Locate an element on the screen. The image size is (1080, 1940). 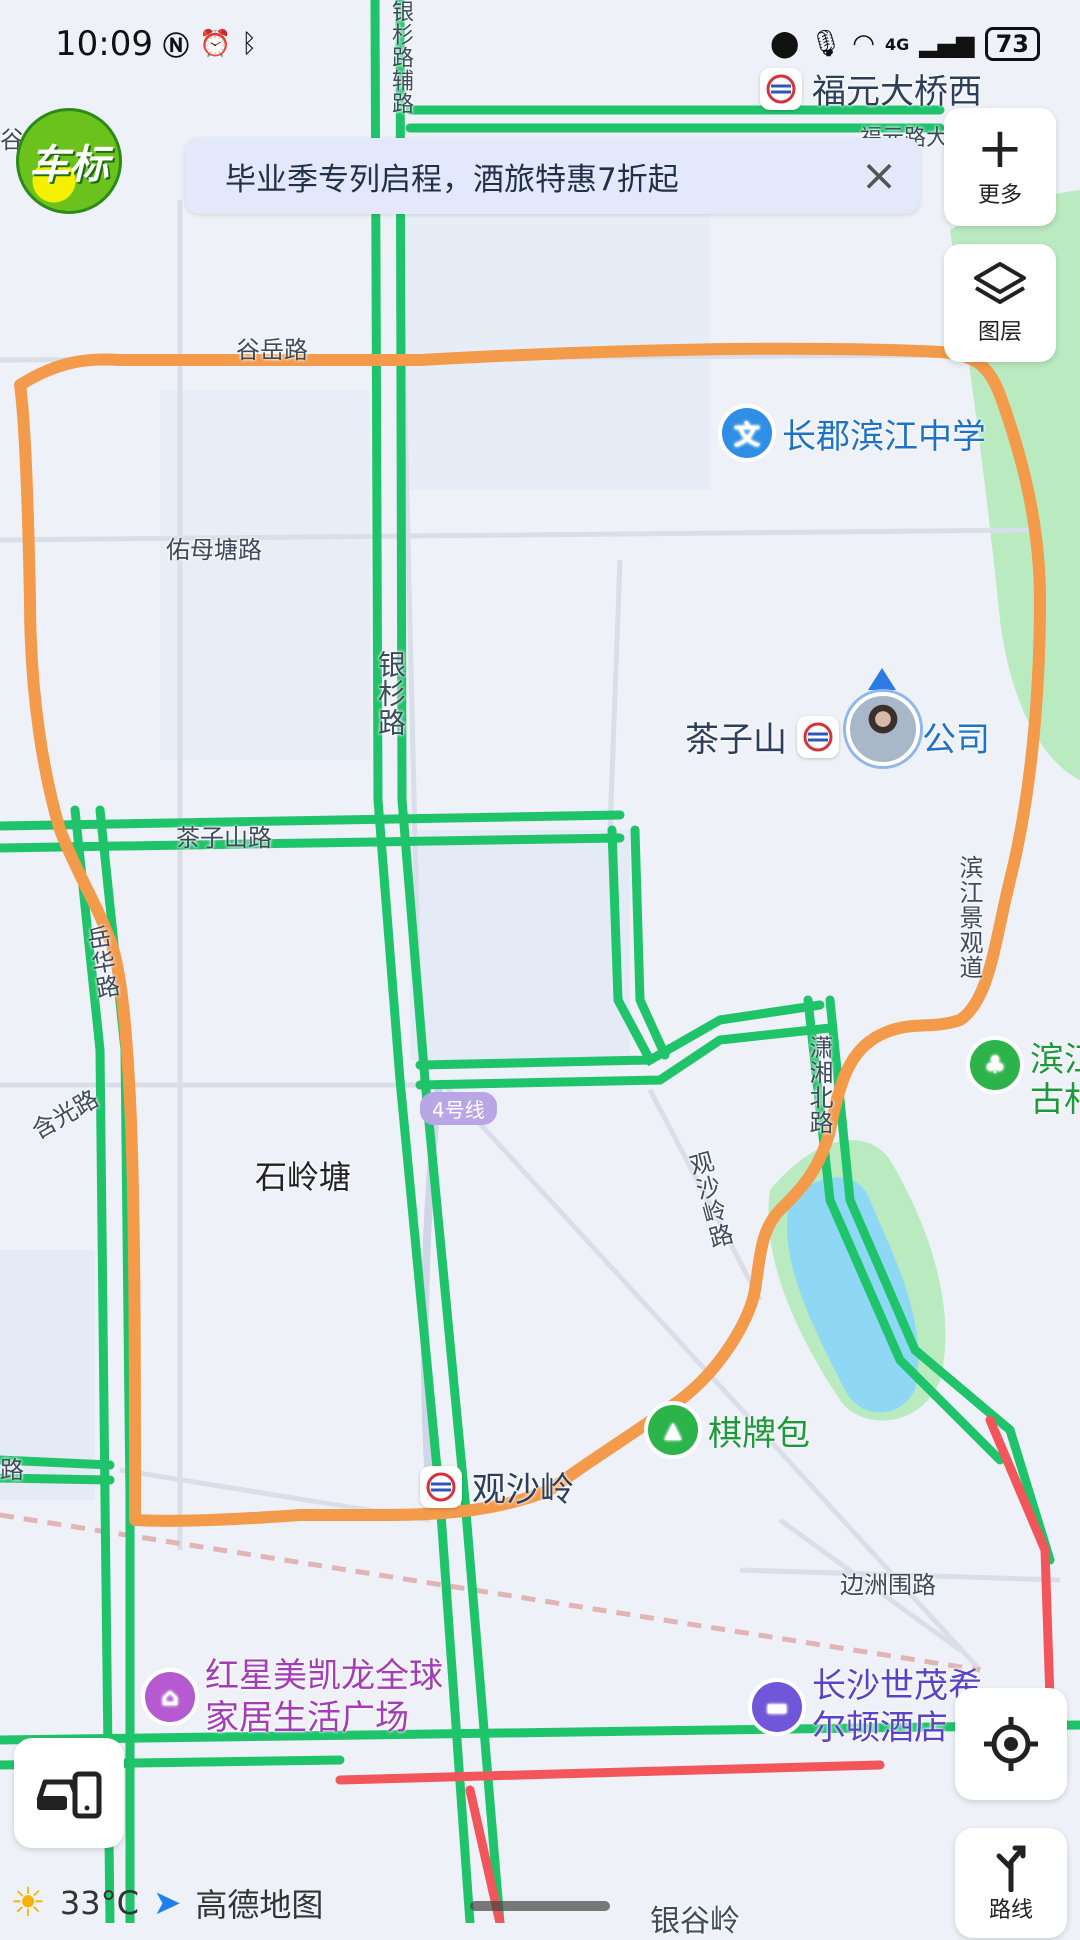
layers-button: 图层 is located at coordinates (1000, 303).